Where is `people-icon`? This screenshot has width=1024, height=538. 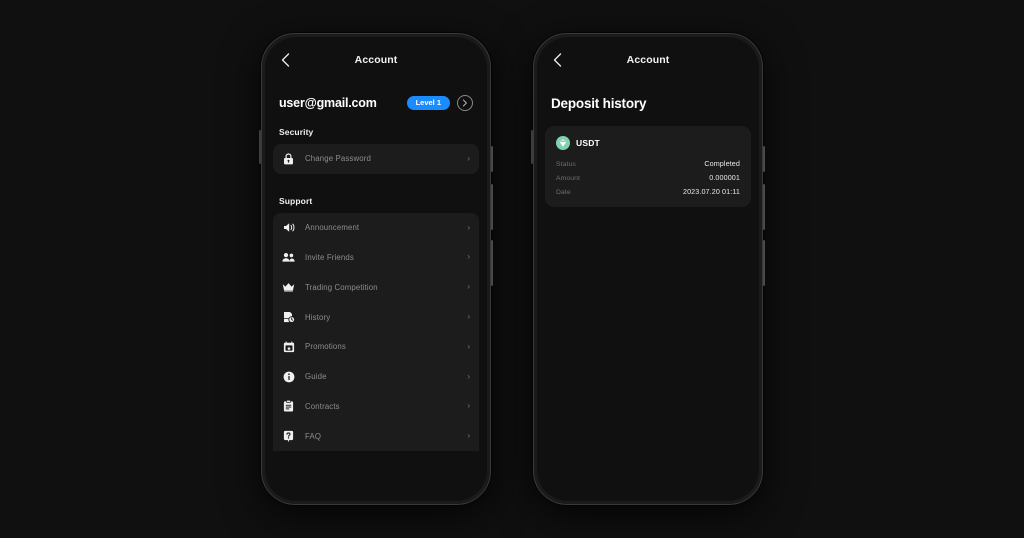 people-icon is located at coordinates (288, 257).